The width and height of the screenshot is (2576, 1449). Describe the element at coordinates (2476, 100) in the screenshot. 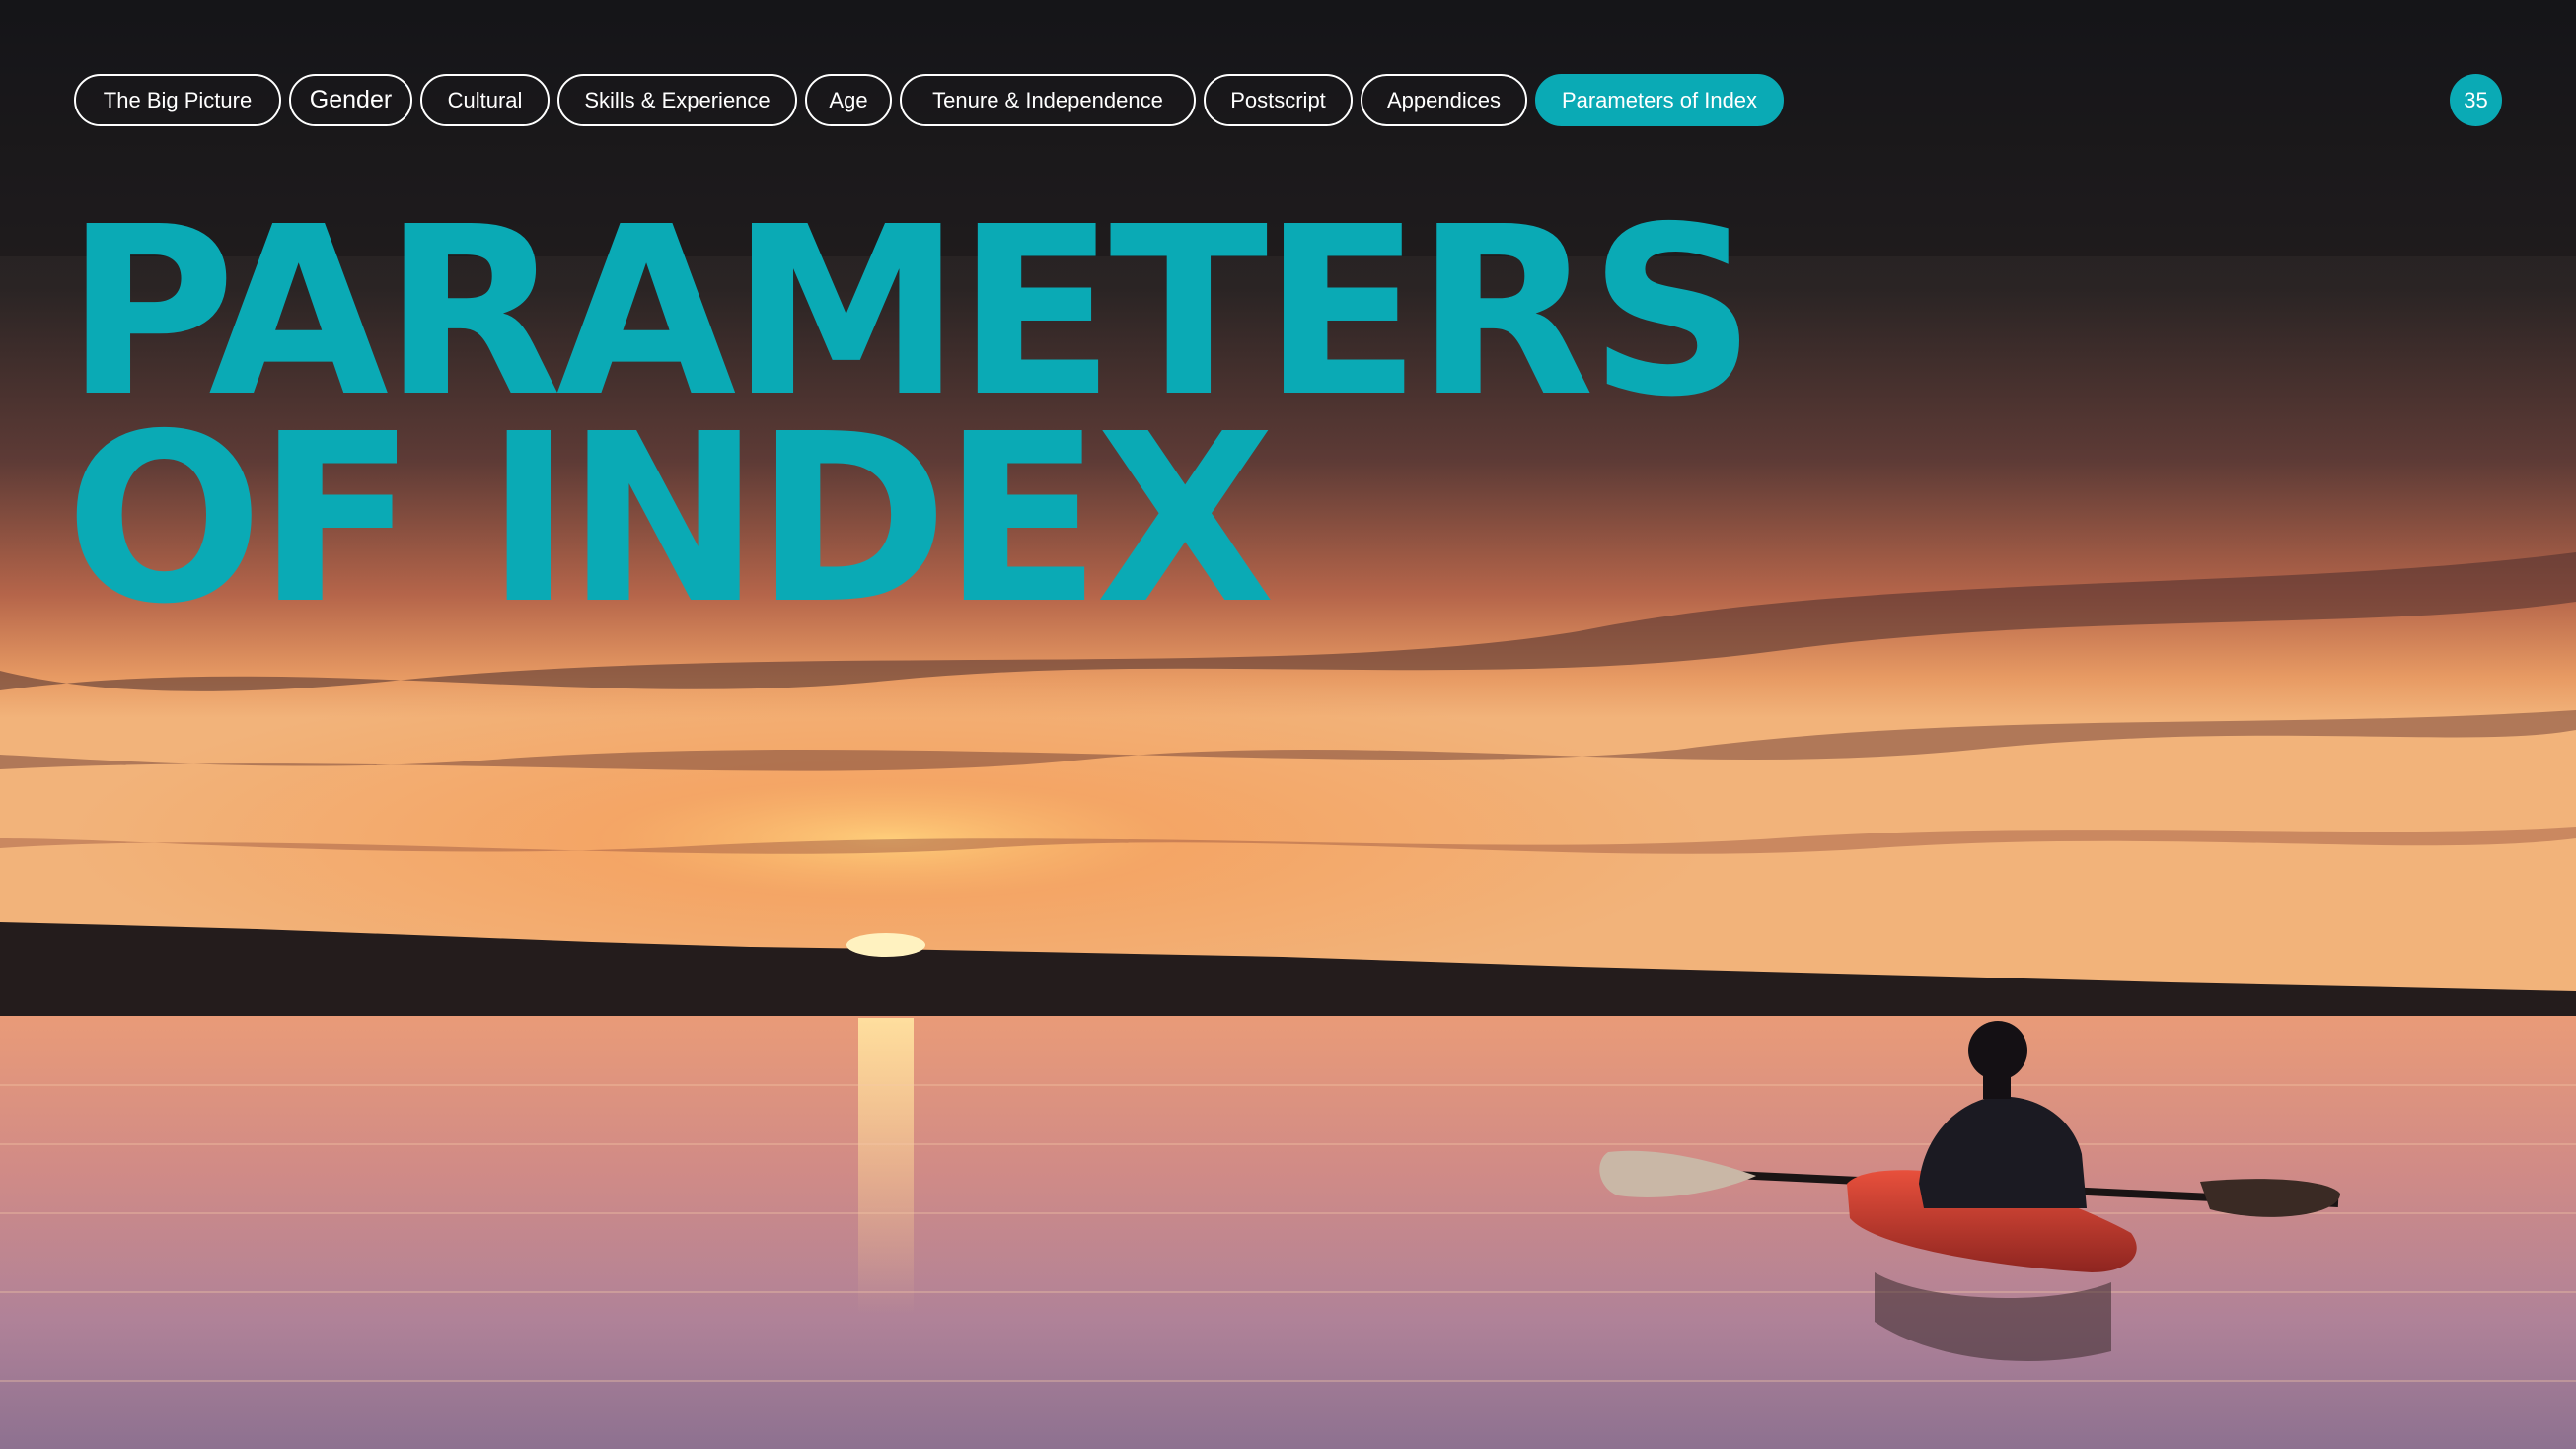

I see `page-number-badge: 35` at that location.